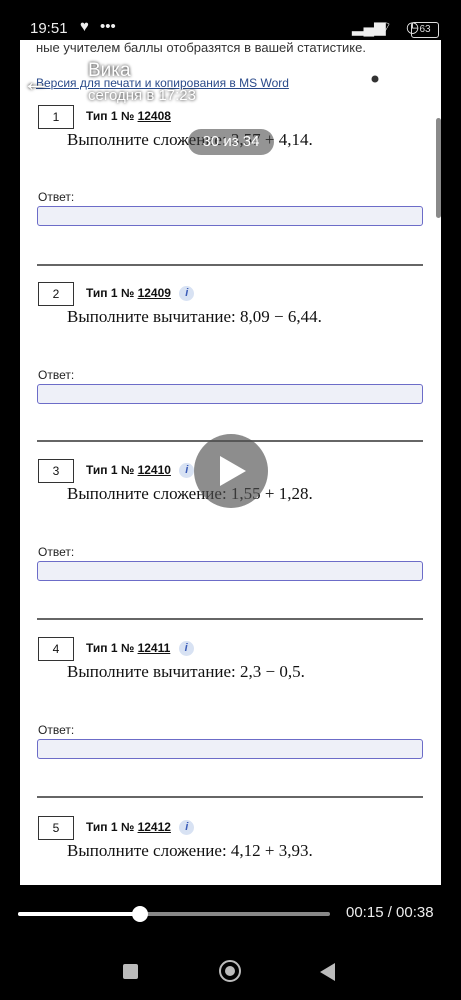  Describe the element at coordinates (385, 27) in the screenshot. I see `wifi-icon: ⌔` at that location.